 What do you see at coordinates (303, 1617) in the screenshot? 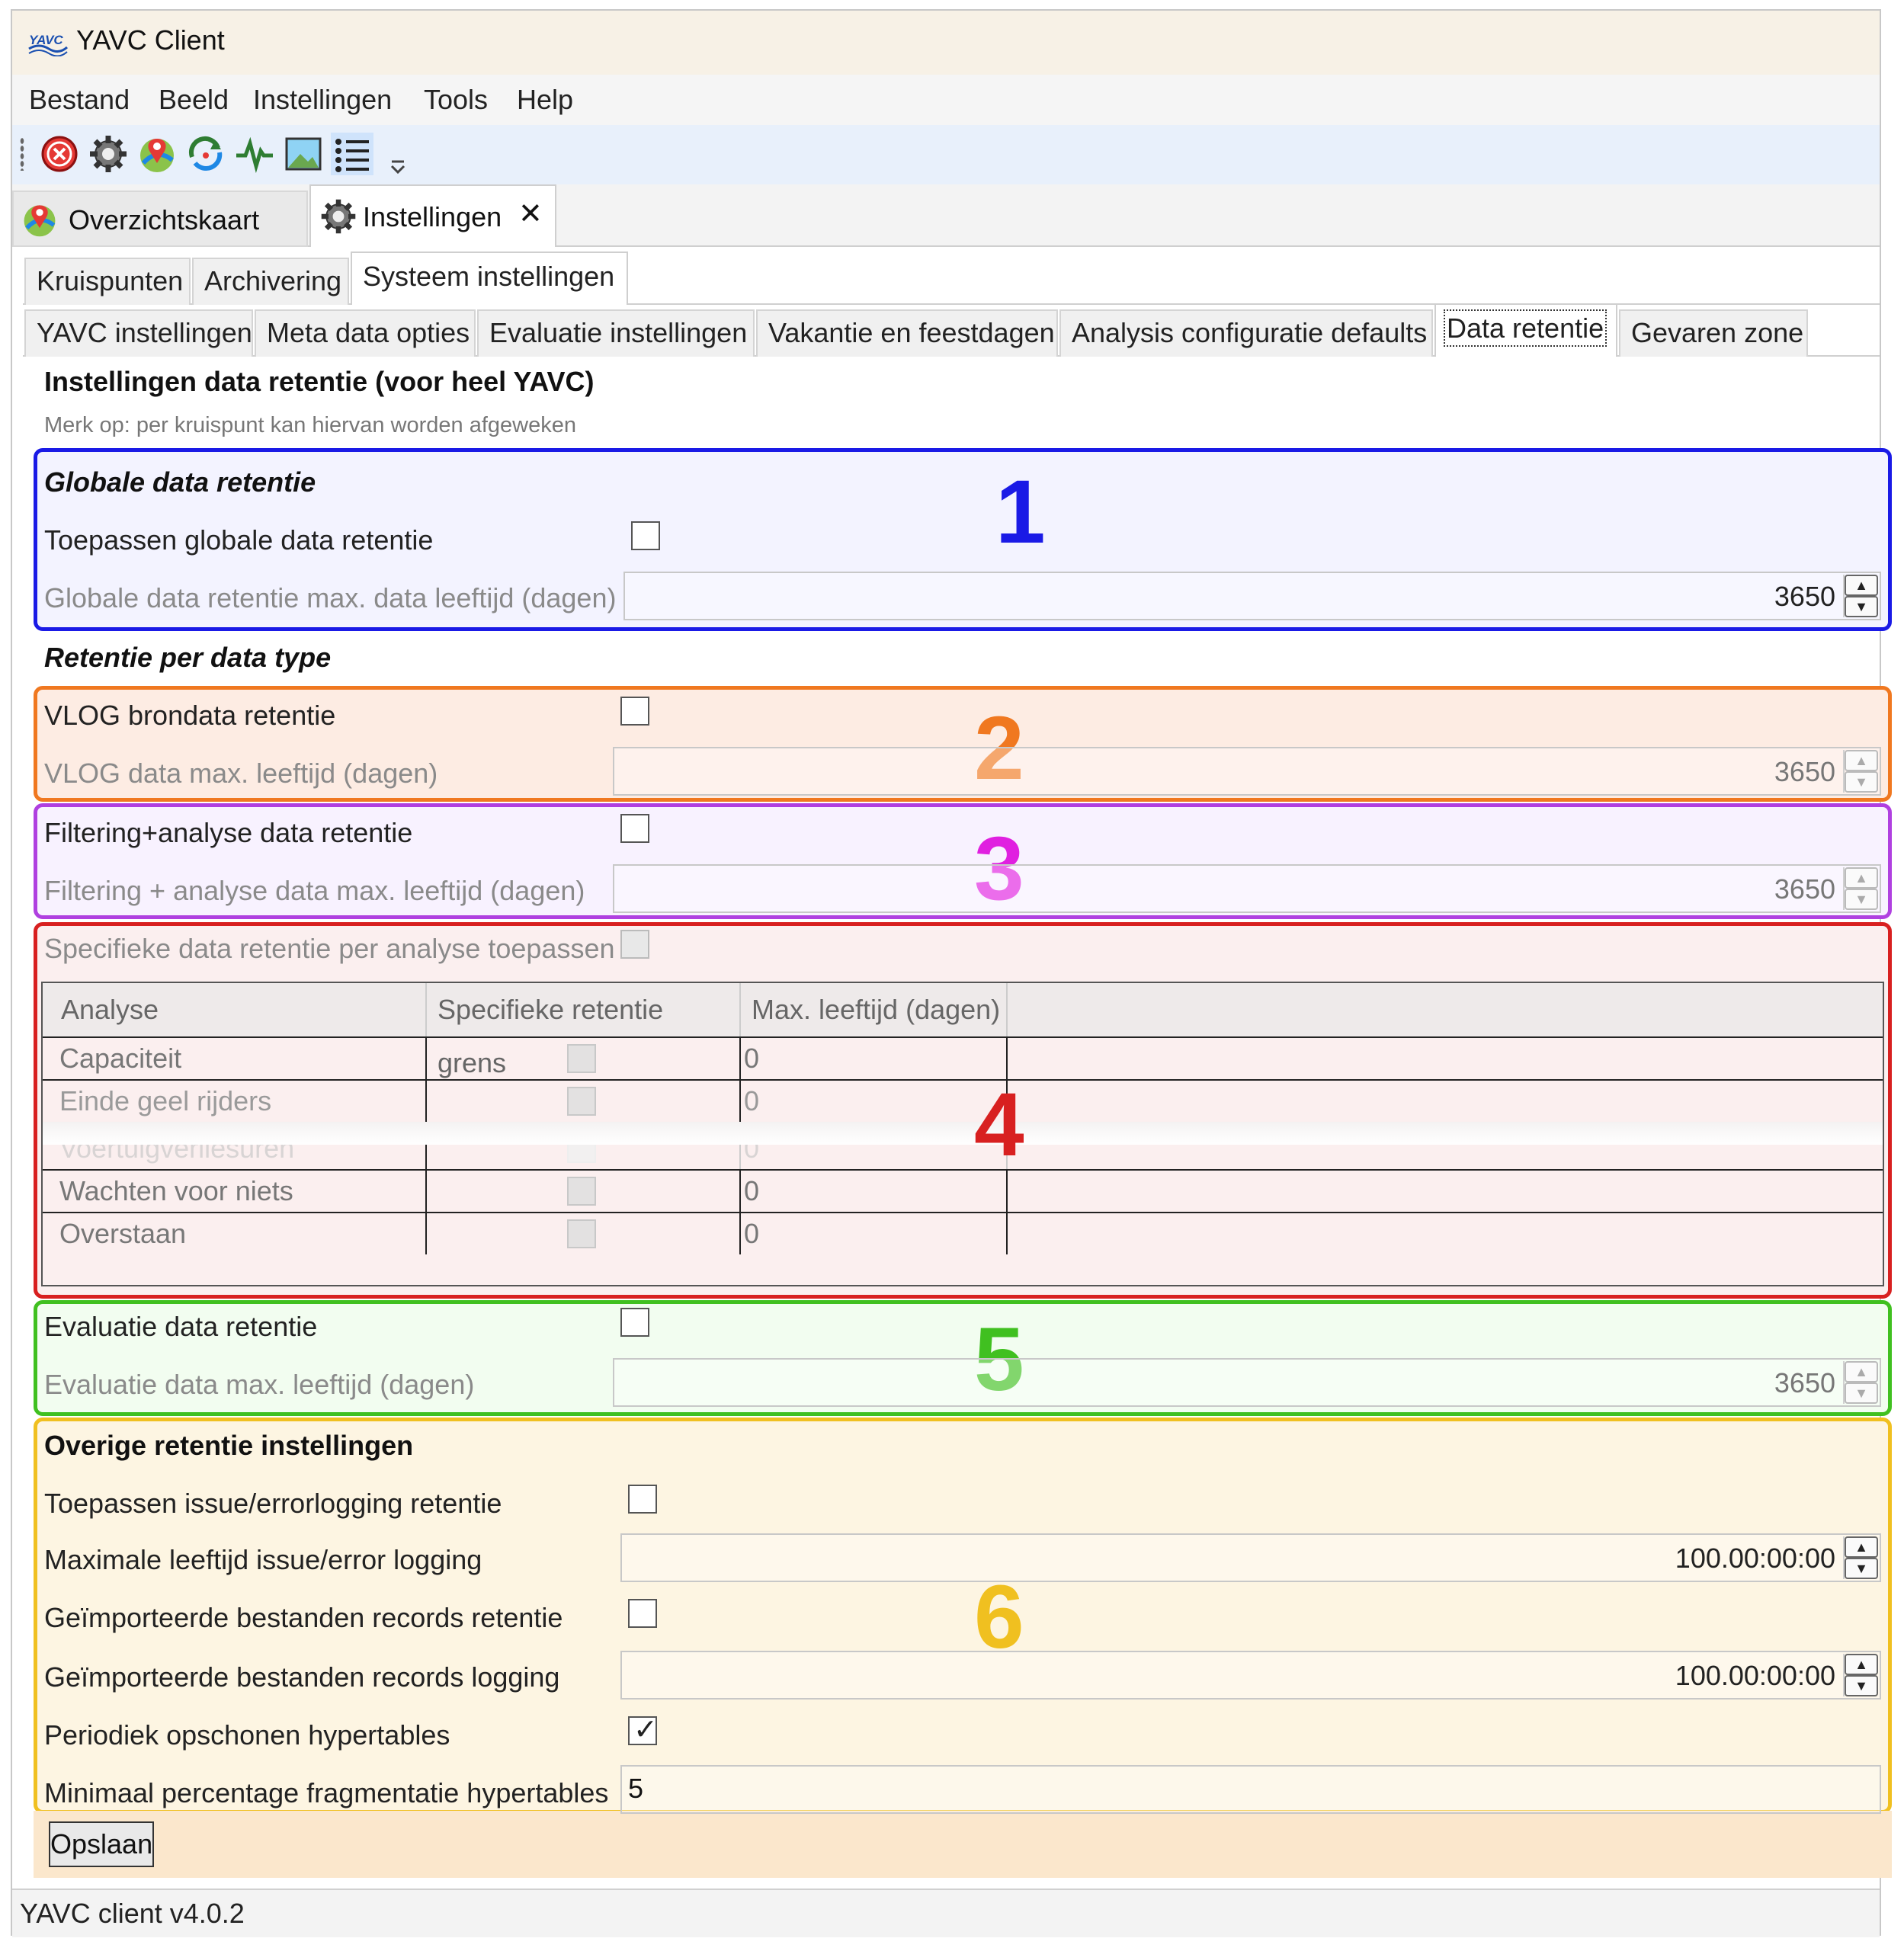
I see `imported-apply-label: Geïmporteerde bestanden records retentie` at bounding box center [303, 1617].